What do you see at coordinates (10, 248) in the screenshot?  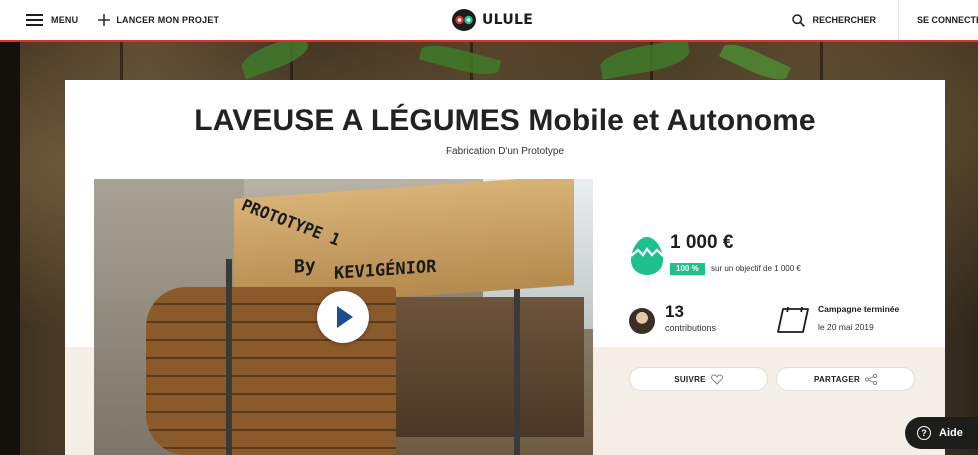 I see `background-shadow` at bounding box center [10, 248].